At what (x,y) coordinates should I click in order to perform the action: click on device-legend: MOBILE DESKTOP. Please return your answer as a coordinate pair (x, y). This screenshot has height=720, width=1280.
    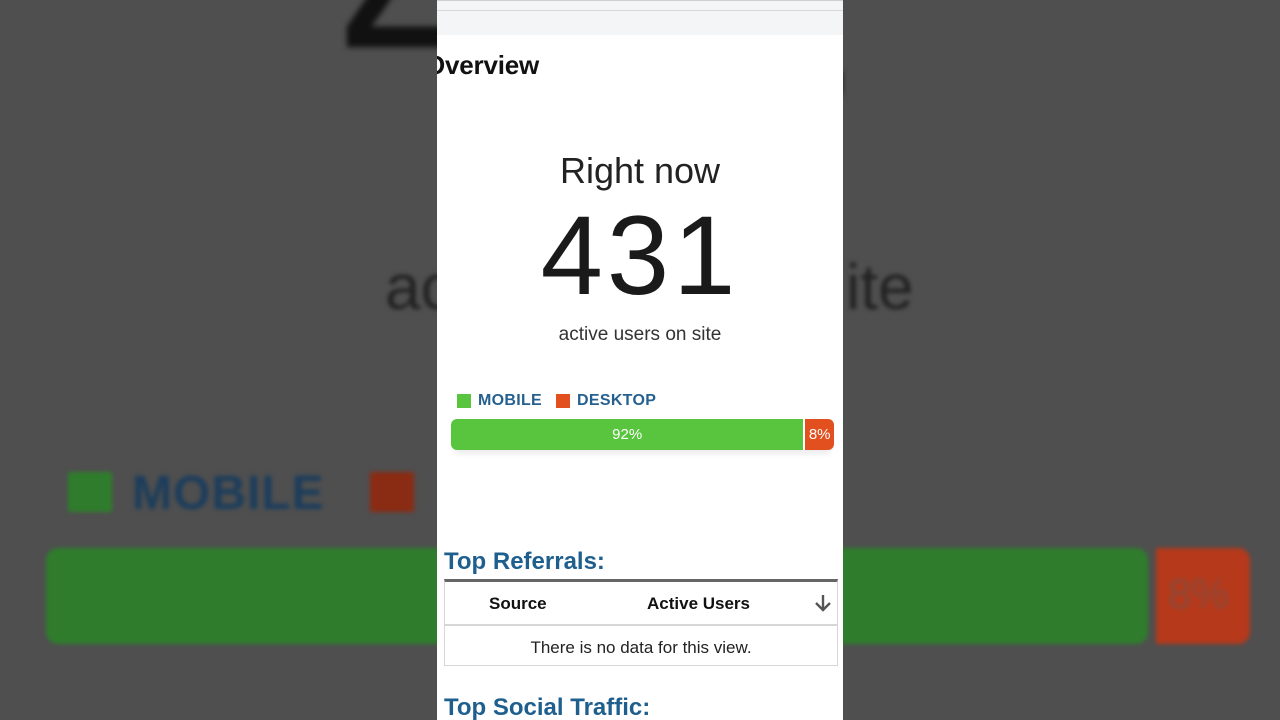
    Looking at the image, I should click on (563, 401).